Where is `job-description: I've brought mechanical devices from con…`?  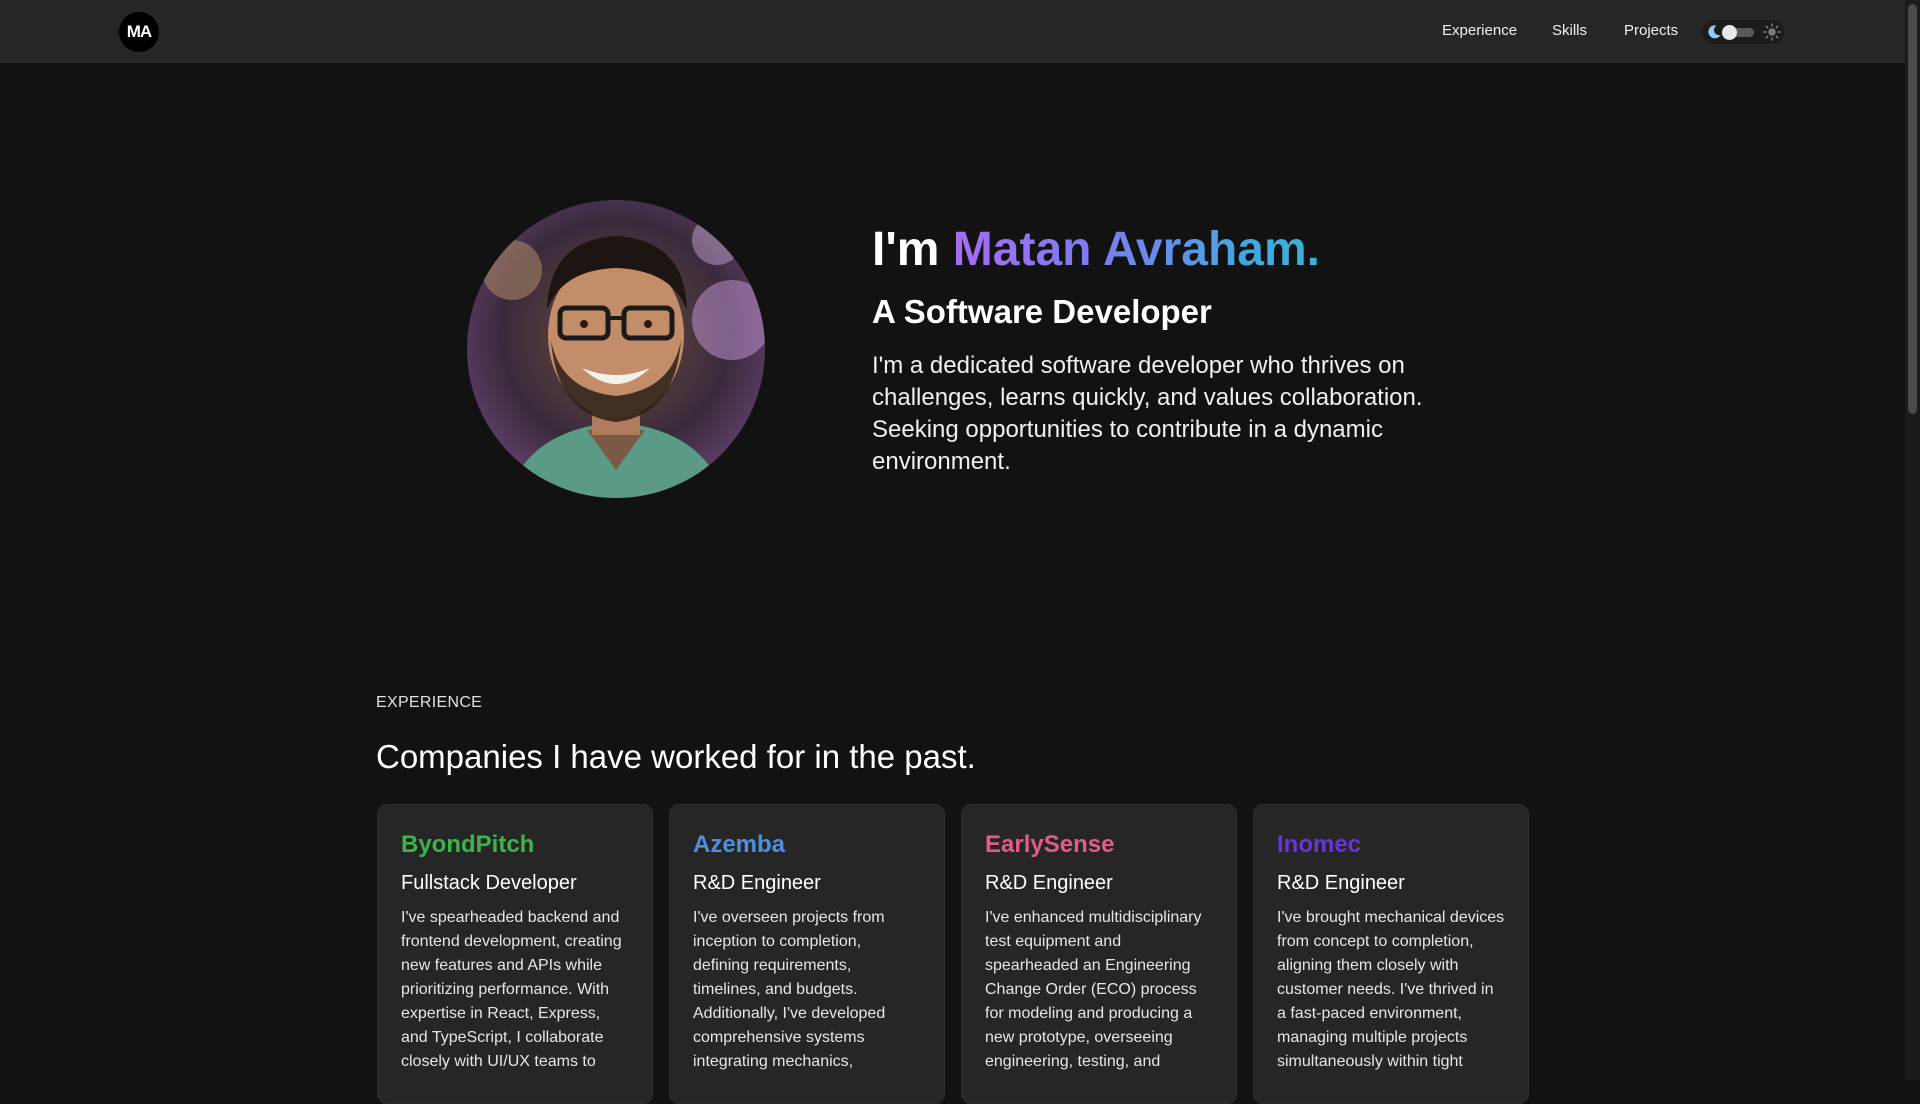
job-description: I've brought mechanical devices from con… is located at coordinates (1391, 989).